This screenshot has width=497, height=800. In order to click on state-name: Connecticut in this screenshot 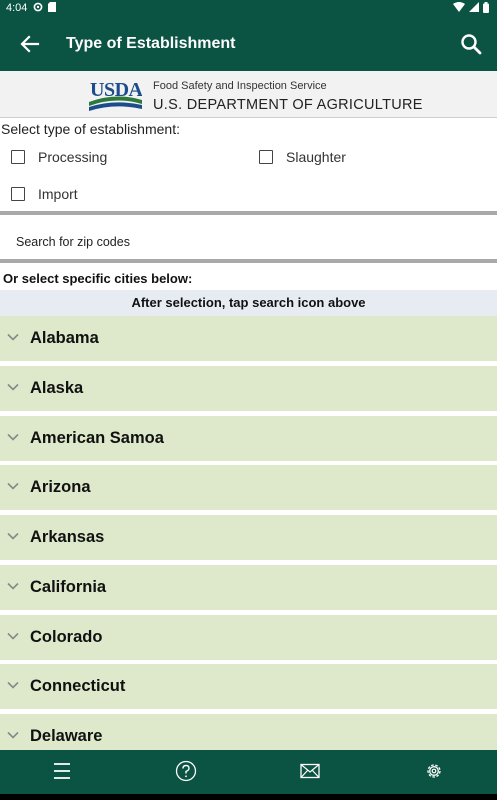, I will do `click(78, 686)`.